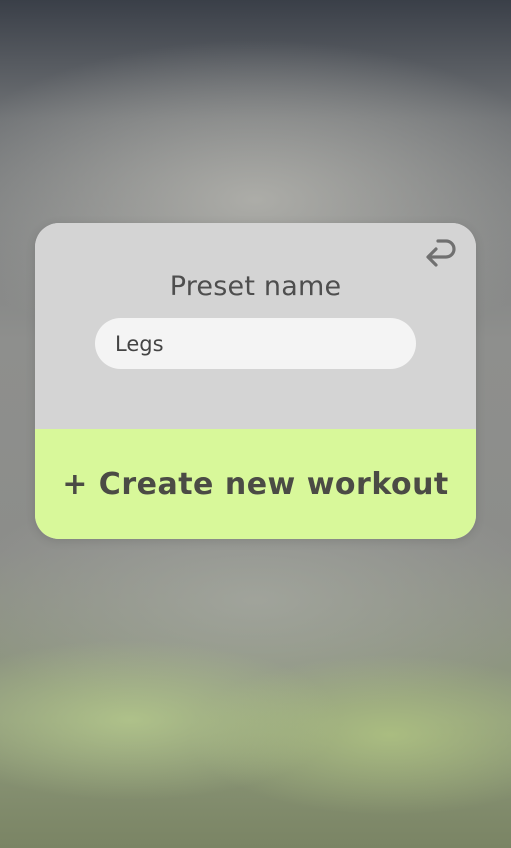  What do you see at coordinates (255, 343) in the screenshot?
I see `preset-name-input` at bounding box center [255, 343].